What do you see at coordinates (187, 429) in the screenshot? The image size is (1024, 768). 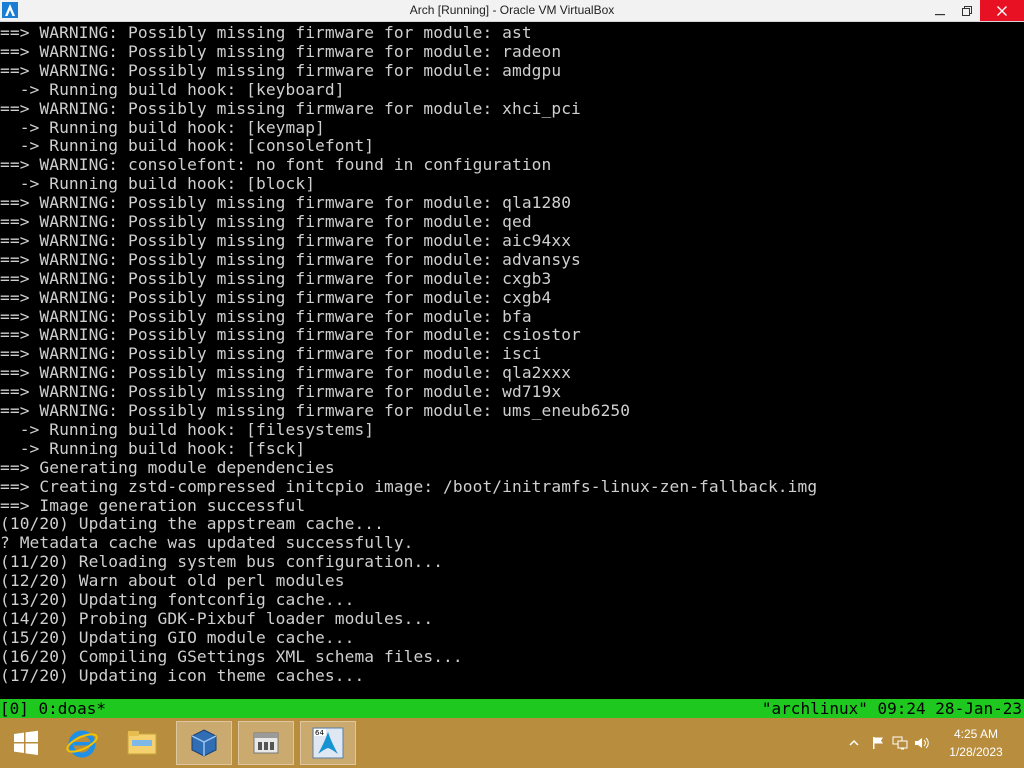 I see `console-line: -> Running build hook: [filesystems]` at bounding box center [187, 429].